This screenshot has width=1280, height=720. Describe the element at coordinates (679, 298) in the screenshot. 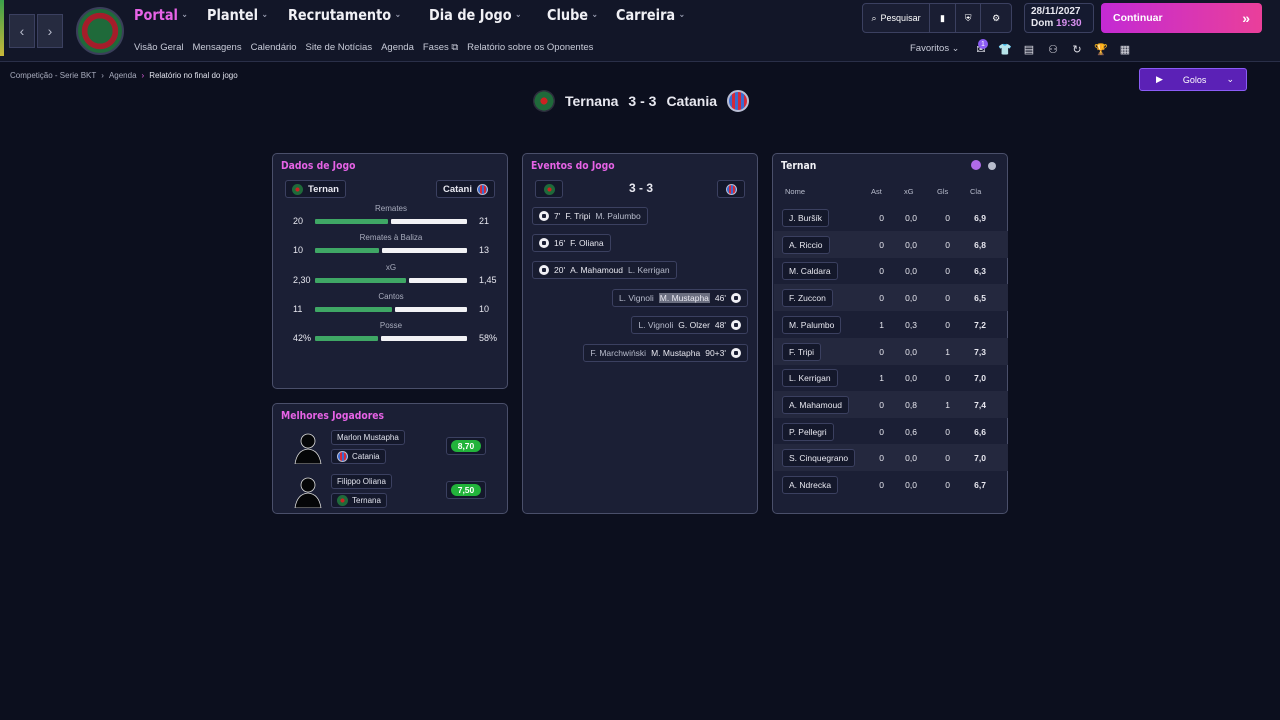

I see `goal-event: L. Vignoli M. Mustapha 46'` at that location.